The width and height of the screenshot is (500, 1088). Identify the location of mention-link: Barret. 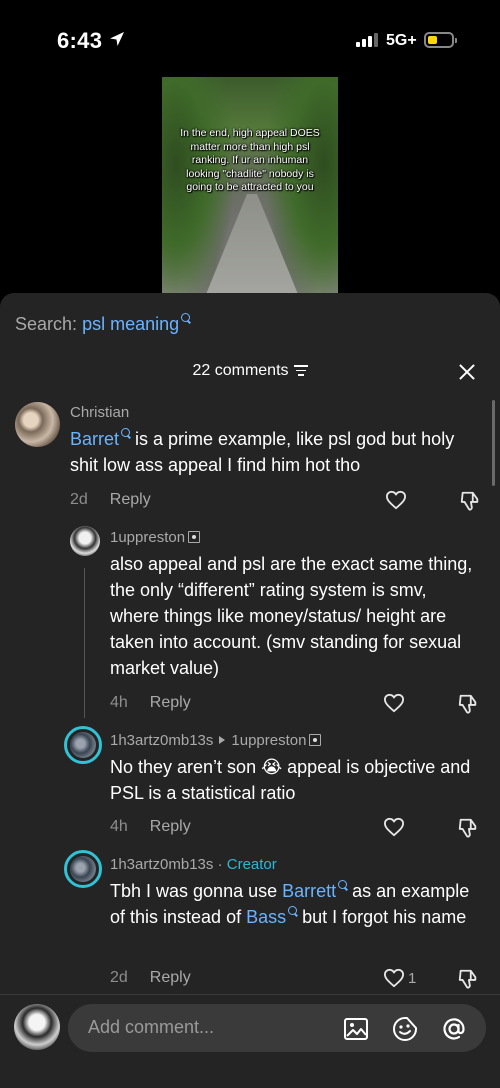
(94, 439).